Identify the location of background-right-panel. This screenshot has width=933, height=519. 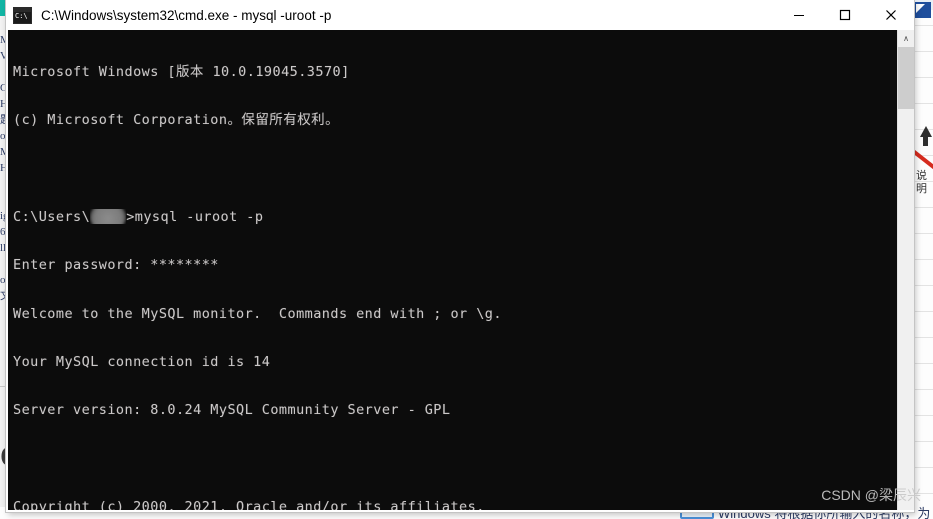
(922, 259).